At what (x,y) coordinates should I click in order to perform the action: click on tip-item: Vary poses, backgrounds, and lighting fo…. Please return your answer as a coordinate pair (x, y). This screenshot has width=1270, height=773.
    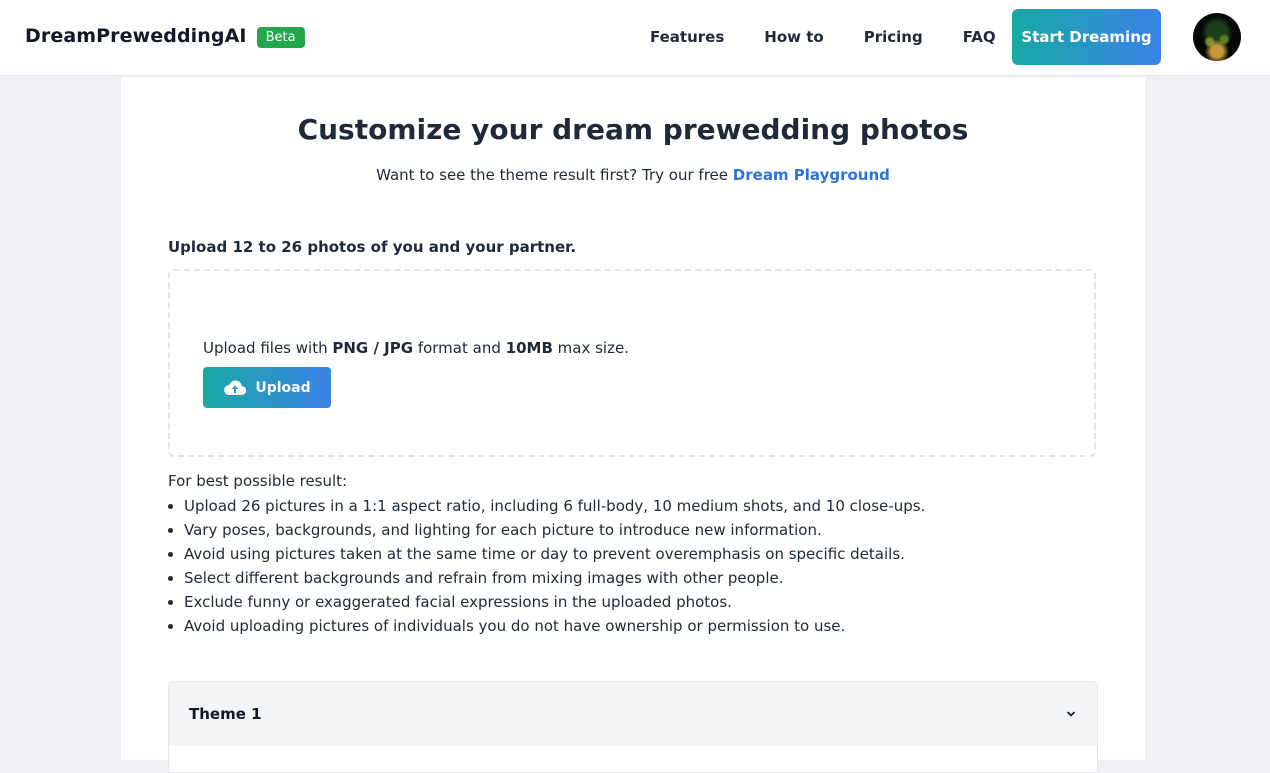
    Looking at the image, I should click on (634, 530).